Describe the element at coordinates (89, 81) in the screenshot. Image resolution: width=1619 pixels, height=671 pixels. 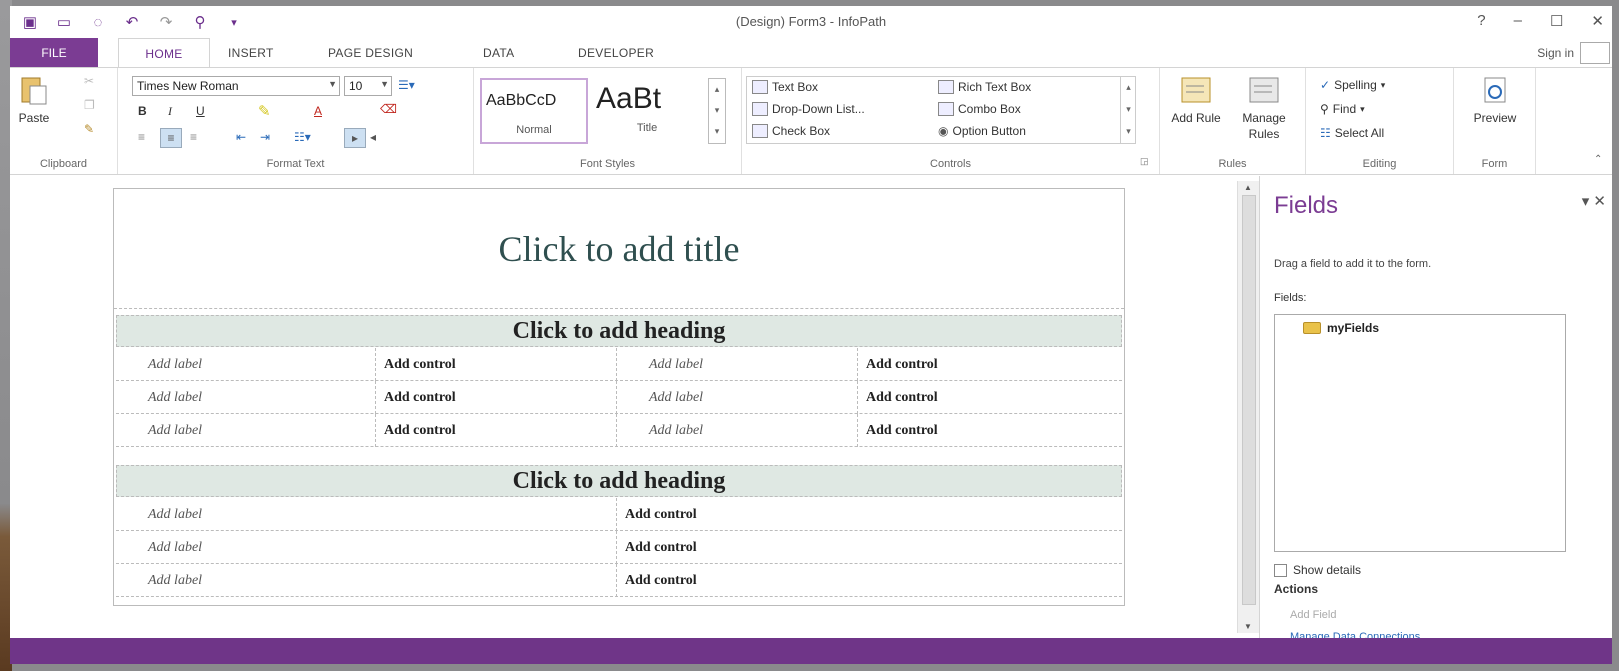
I see `cut-icon: ✂` at that location.